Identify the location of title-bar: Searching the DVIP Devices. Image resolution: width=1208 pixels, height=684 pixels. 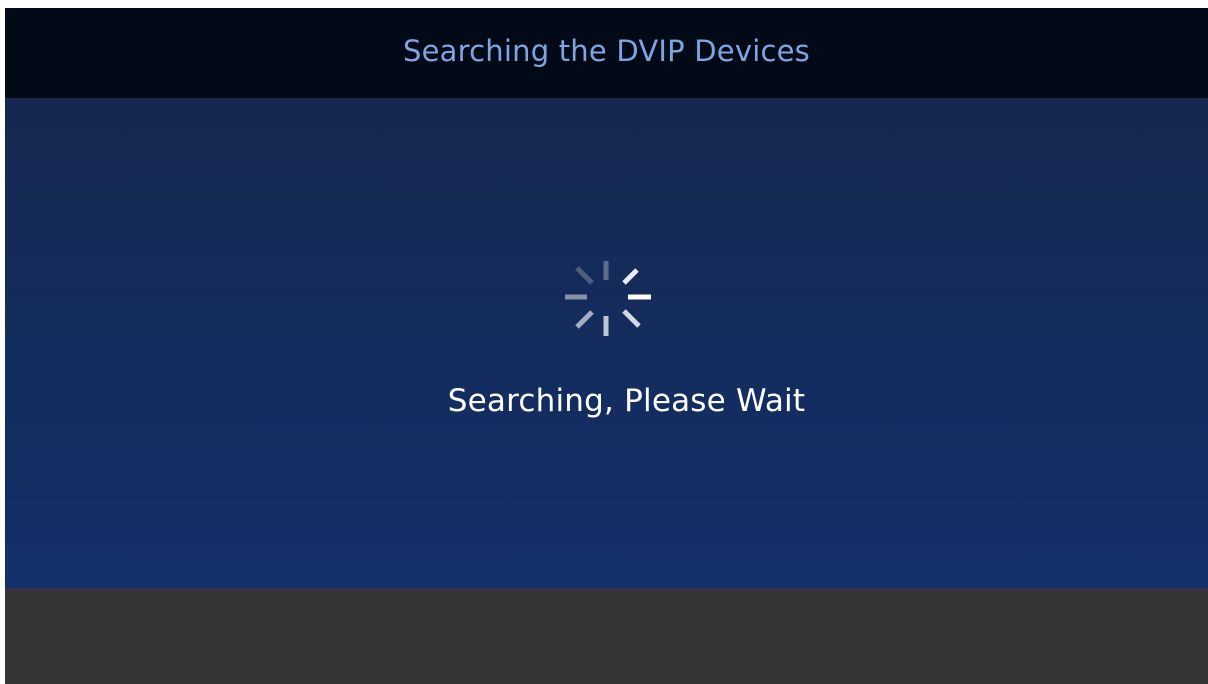
(606, 53).